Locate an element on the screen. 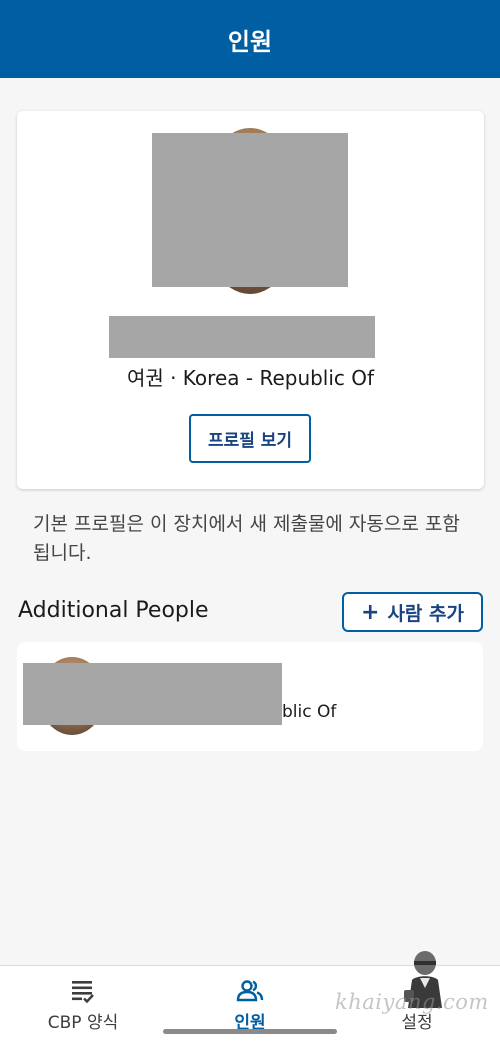 The height and width of the screenshot is (1044, 500). nav-item-cbp-forms: CBP 양식 is located at coordinates (83, 1005).